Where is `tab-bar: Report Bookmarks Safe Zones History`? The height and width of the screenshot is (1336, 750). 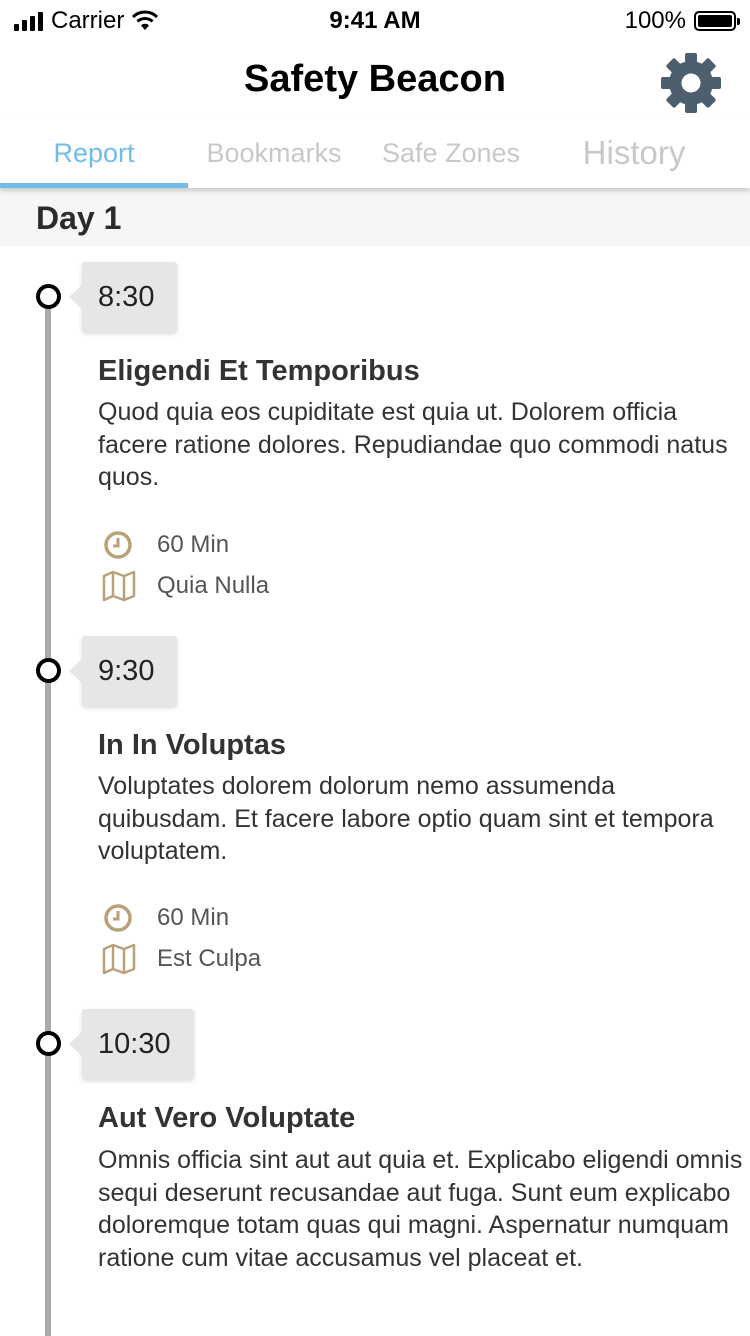
tab-bar: Report Bookmarks Safe Zones History is located at coordinates (375, 153).